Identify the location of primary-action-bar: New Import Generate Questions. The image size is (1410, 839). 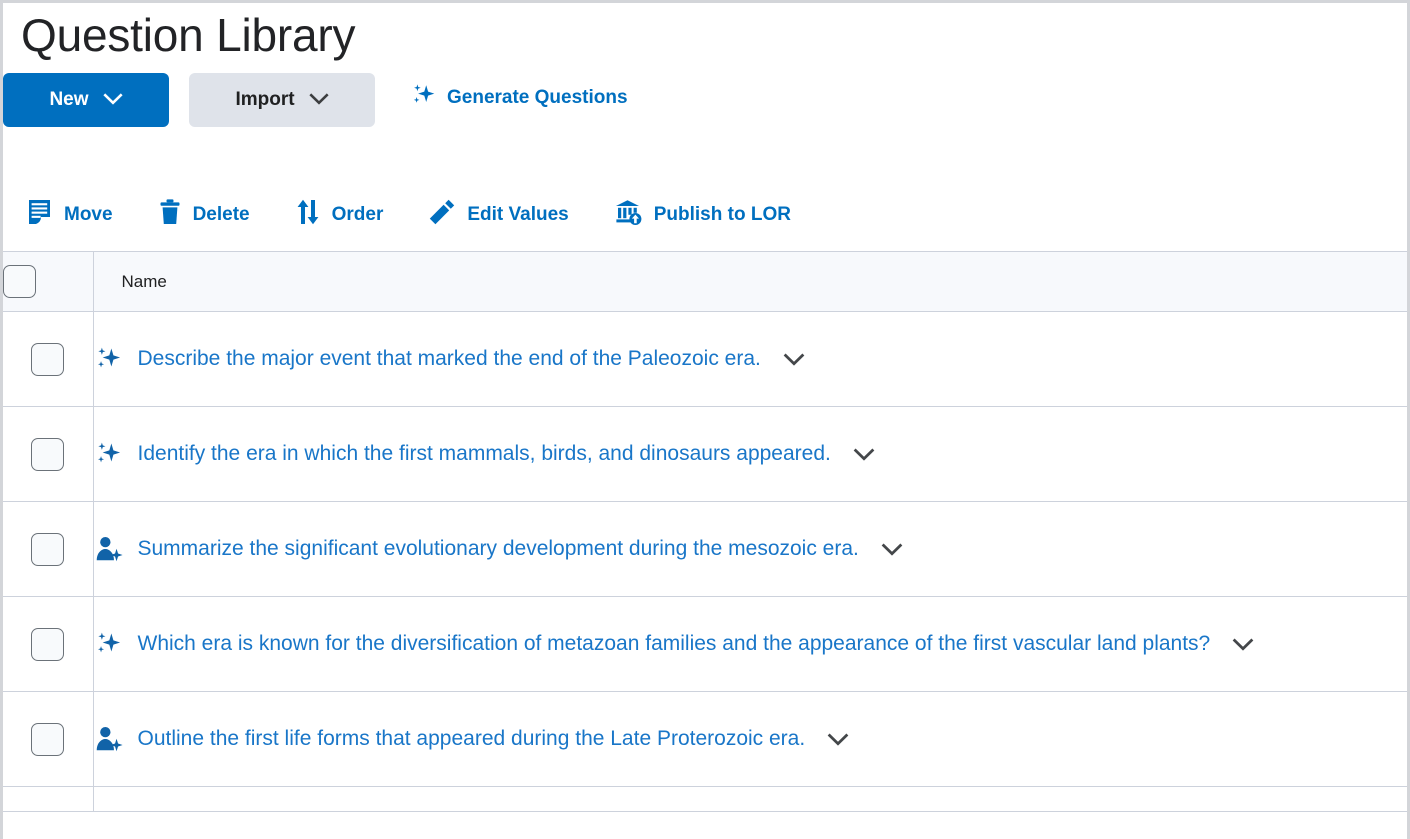
(705, 95).